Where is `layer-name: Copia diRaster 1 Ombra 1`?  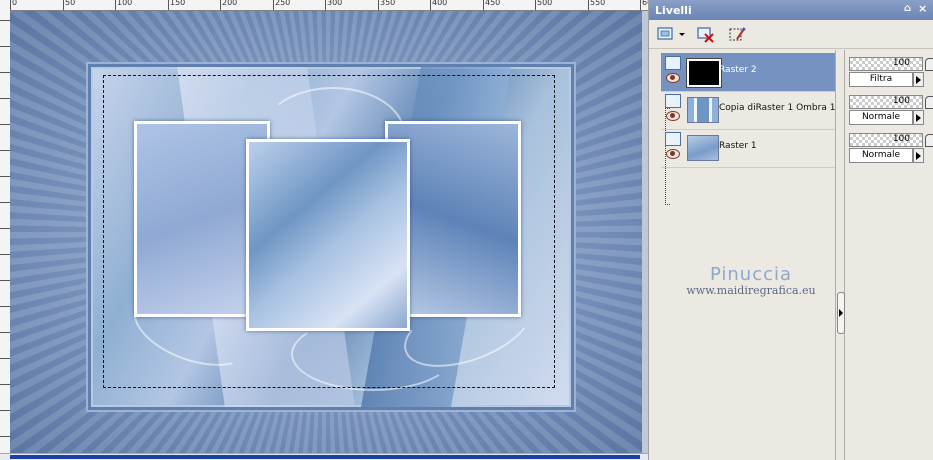
layer-name: Copia diRaster 1 Ombra 1 is located at coordinates (777, 108).